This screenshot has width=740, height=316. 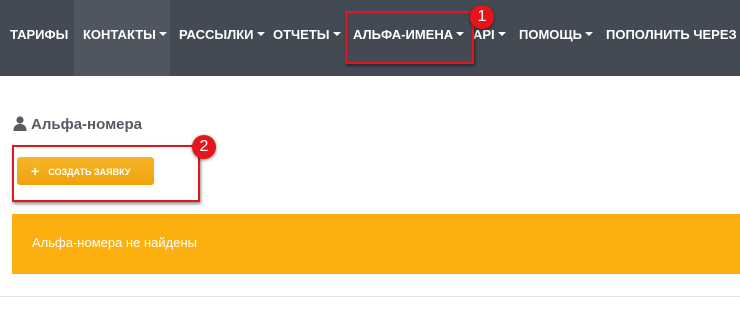 I want to click on nav-topup: ПОПОЛНИТЬ ЧЕРЕЗ В, so click(x=673, y=38).